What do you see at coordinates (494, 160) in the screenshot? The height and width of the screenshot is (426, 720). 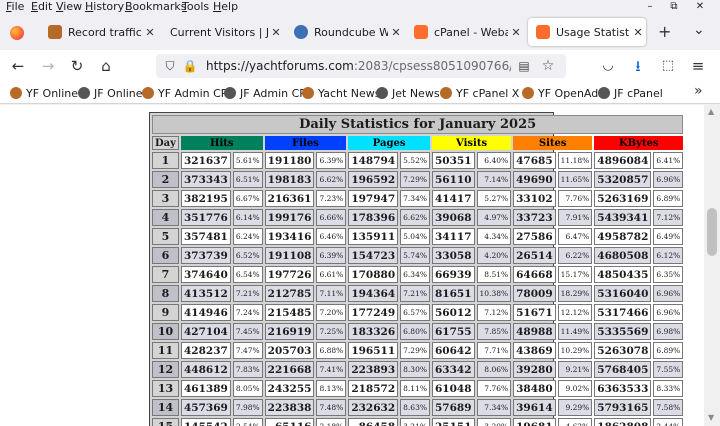 I see `percent-cell: 6.40%` at bounding box center [494, 160].